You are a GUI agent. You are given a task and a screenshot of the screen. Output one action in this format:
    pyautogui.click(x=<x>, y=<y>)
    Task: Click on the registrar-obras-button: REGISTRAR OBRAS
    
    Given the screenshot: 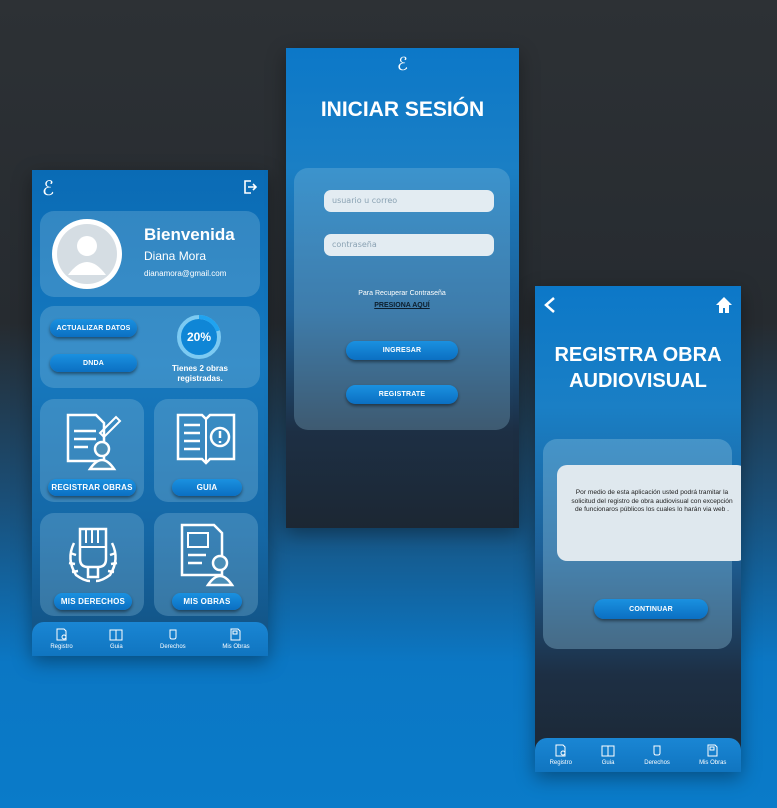 What is the action you would take?
    pyautogui.click(x=92, y=487)
    